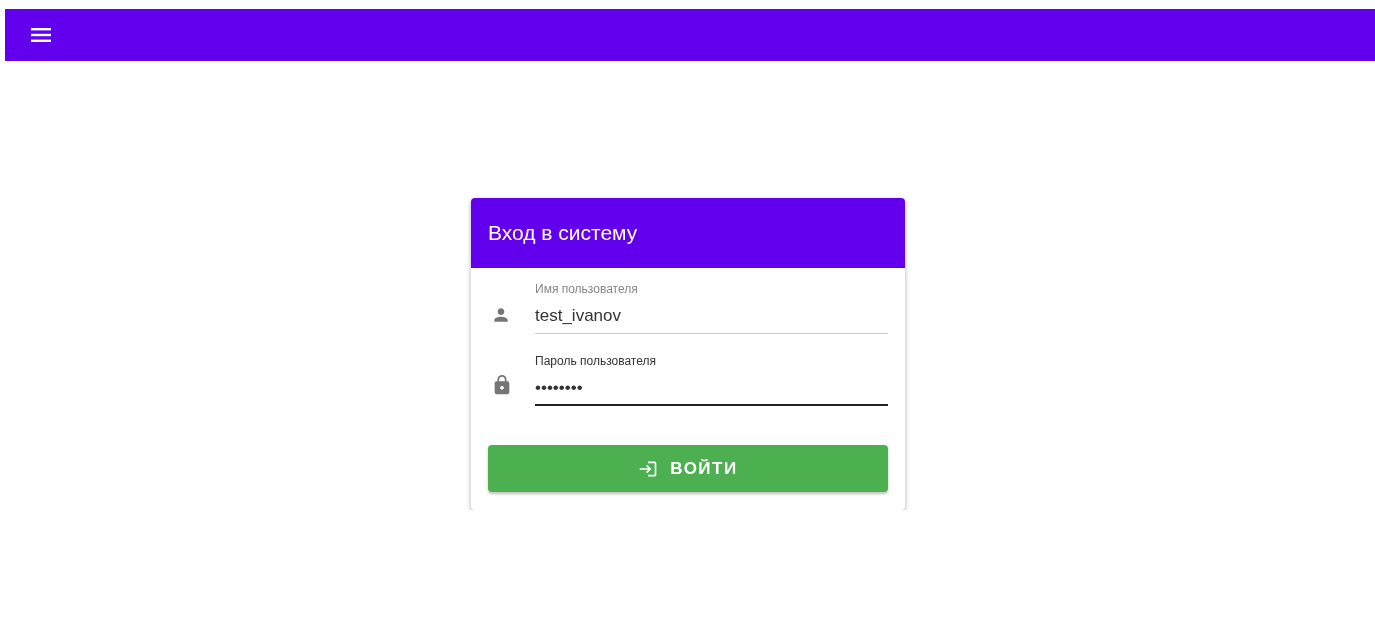  Describe the element at coordinates (587, 289) in the screenshot. I see `field-label: Имя пользователя` at that location.